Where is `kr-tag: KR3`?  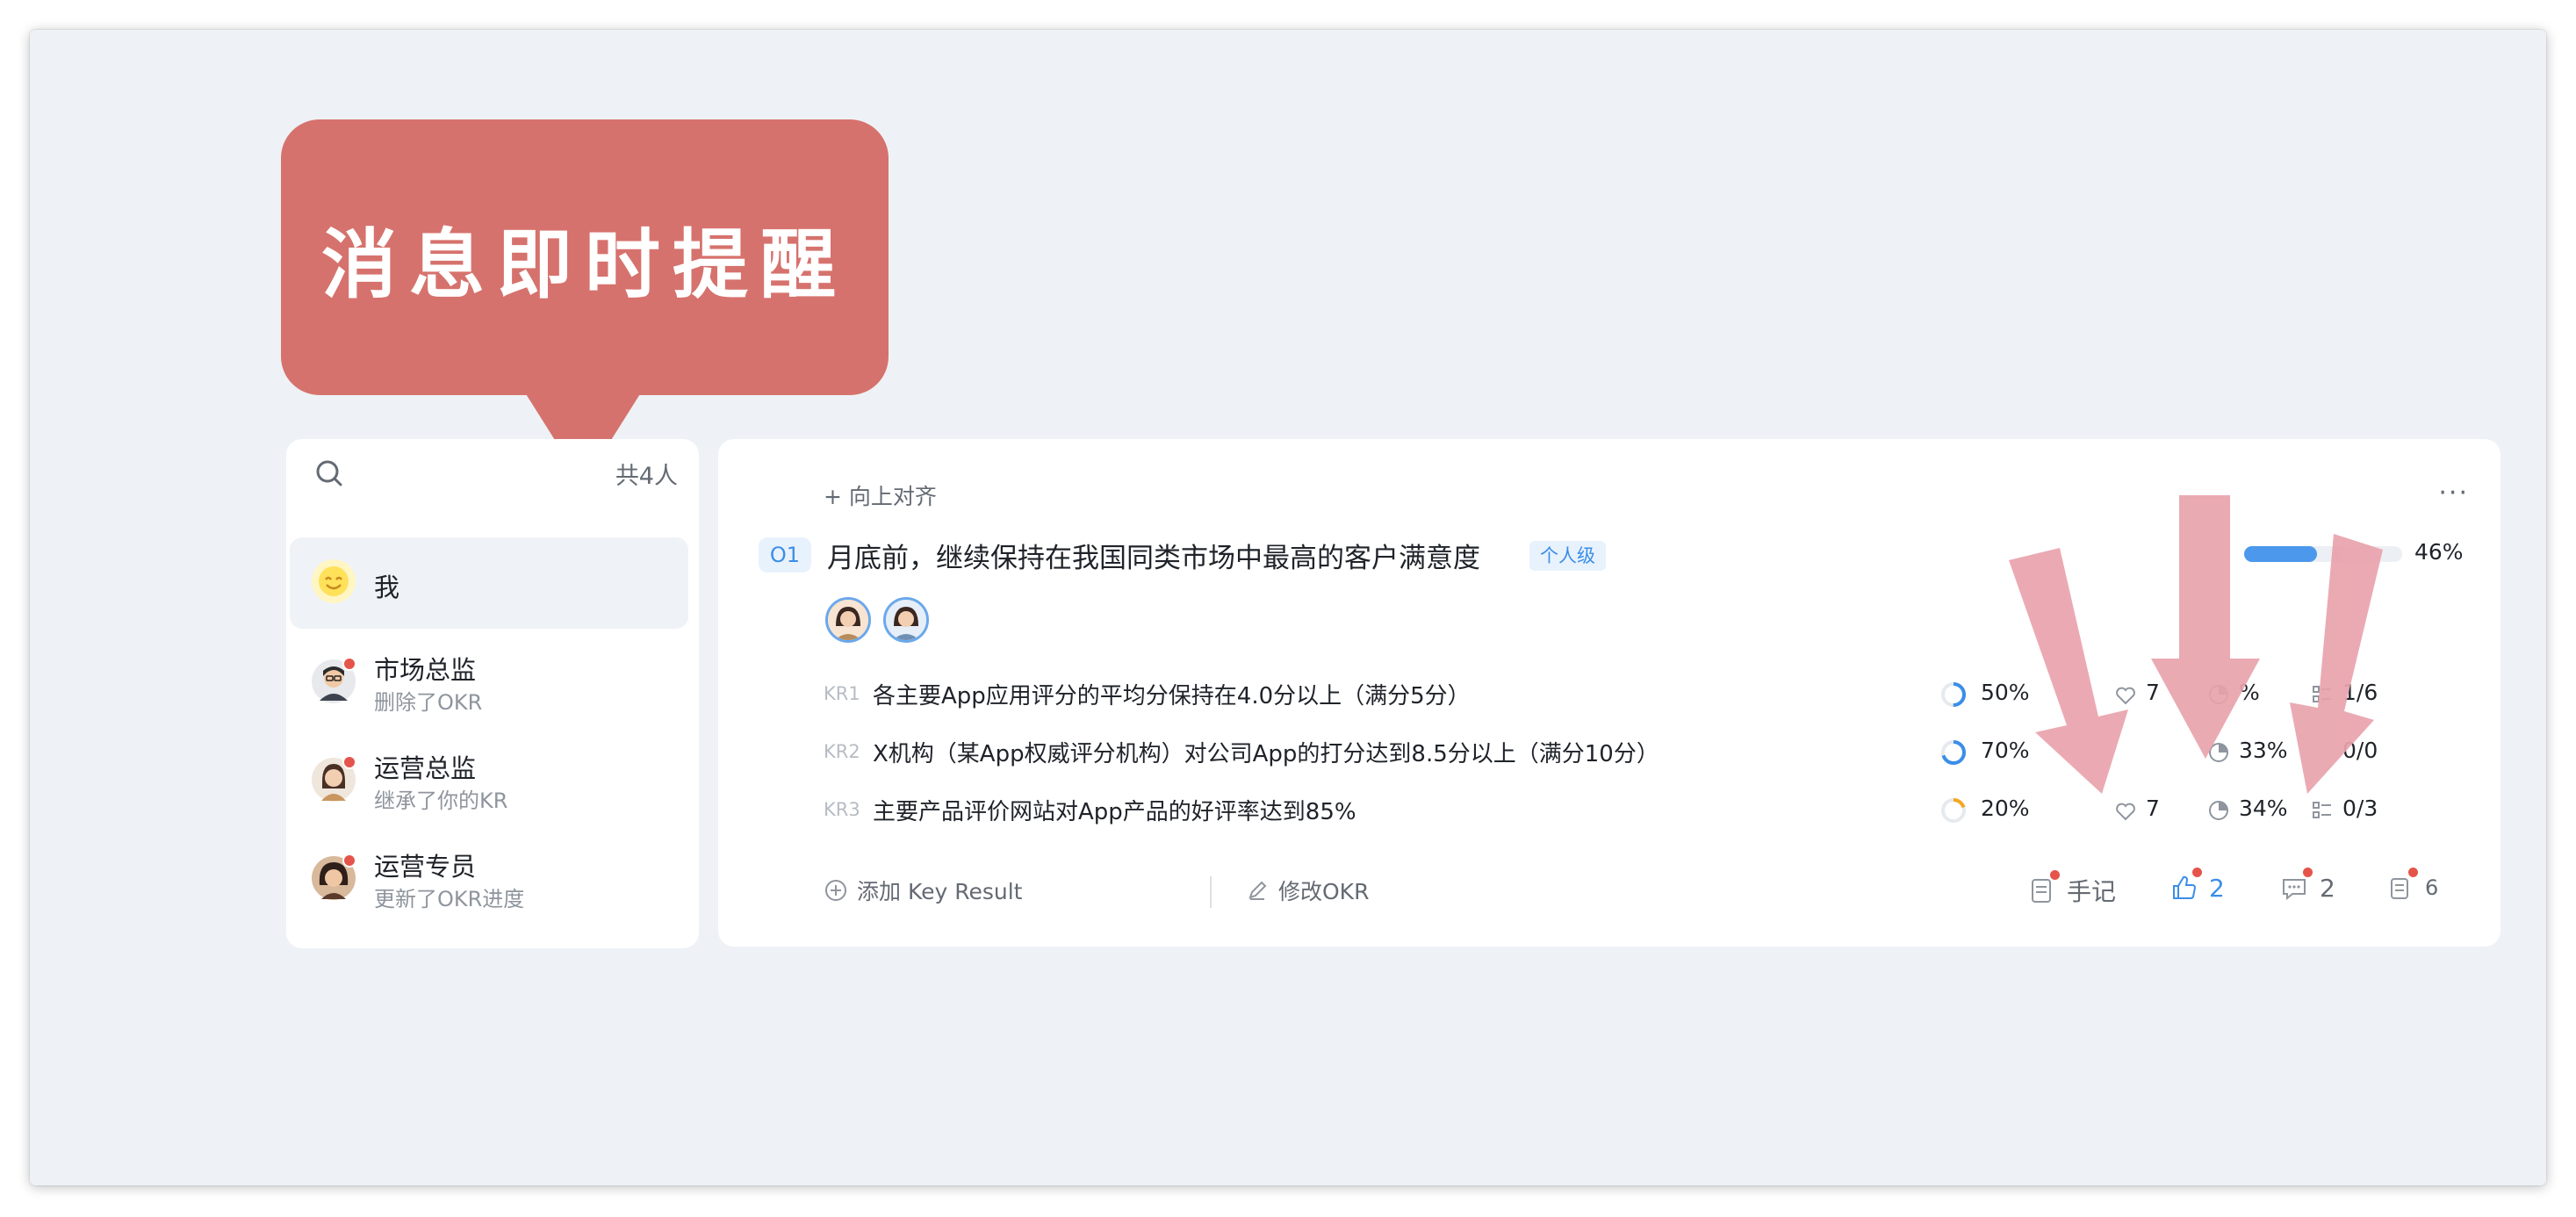 kr-tag: KR3 is located at coordinates (842, 810).